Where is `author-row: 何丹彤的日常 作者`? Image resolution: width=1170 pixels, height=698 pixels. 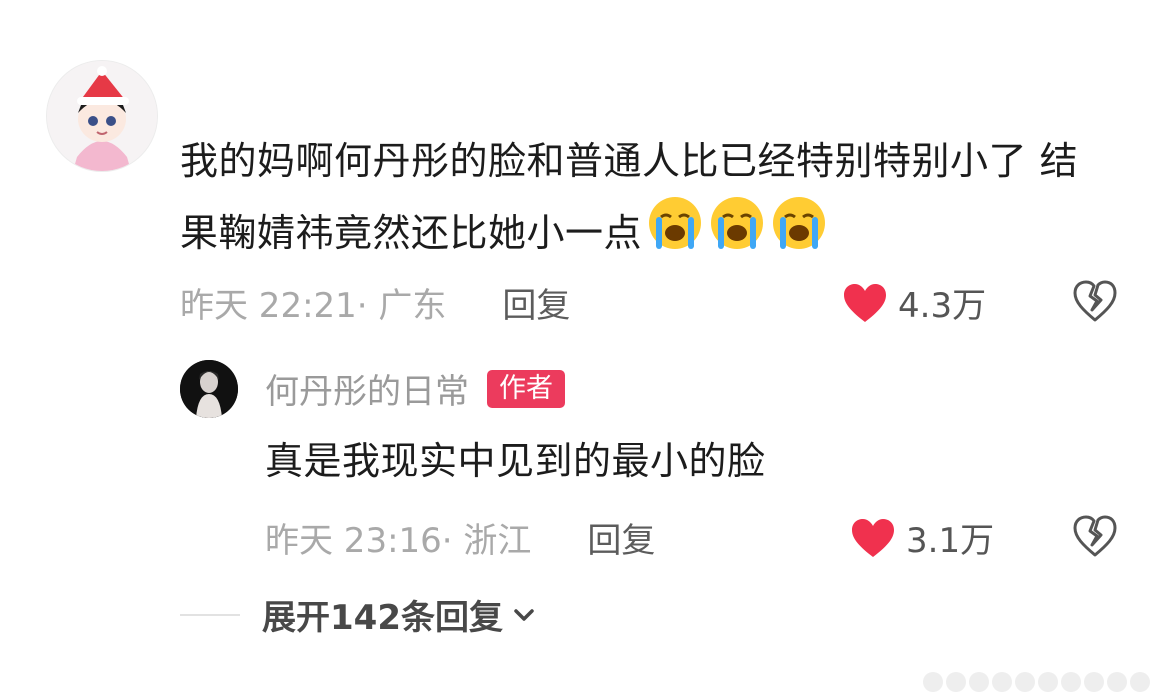
author-row: 何丹彤的日常 作者 is located at coordinates (415, 388).